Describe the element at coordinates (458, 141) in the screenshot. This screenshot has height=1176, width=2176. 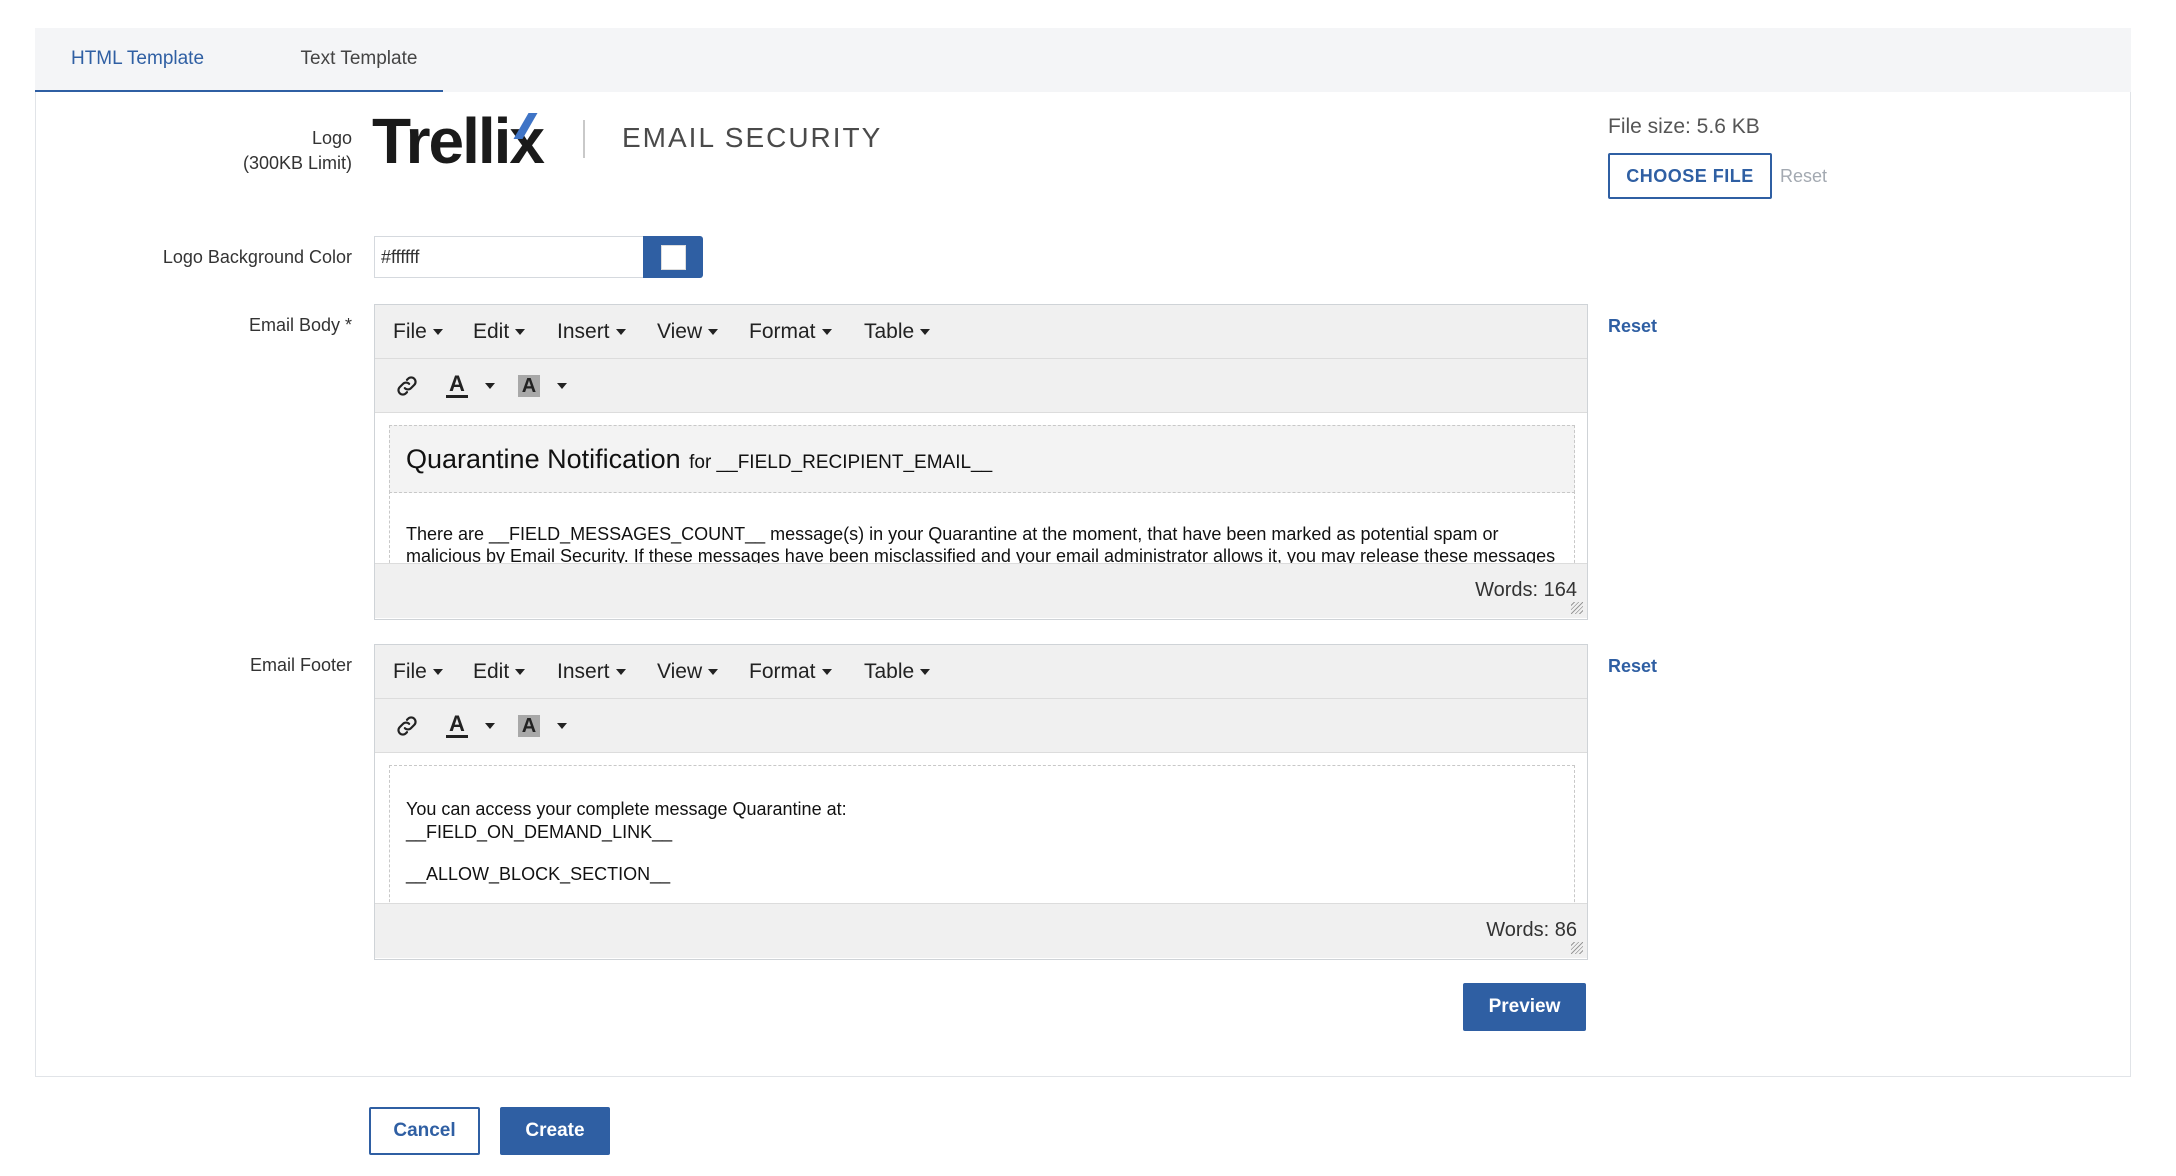
I see `trellix-logo: Trellix` at that location.